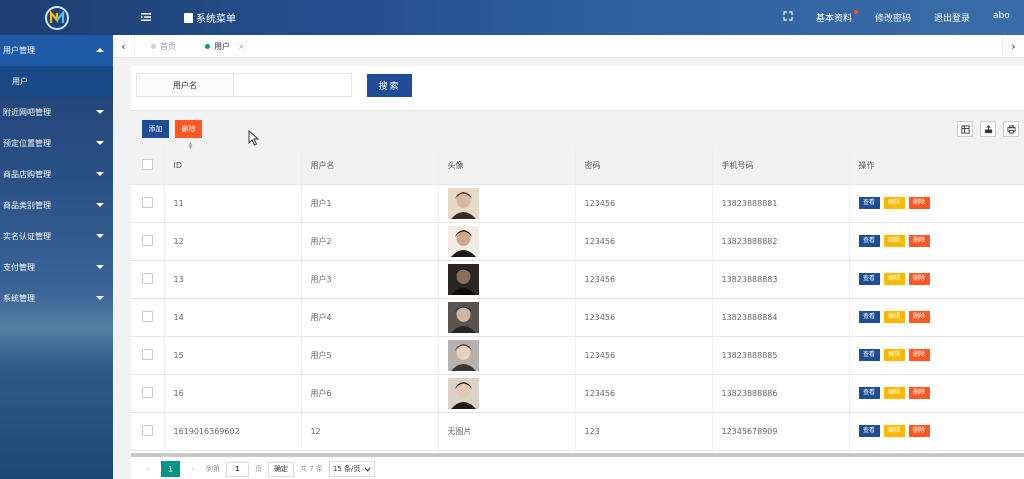 Image resolution: width=1024 pixels, height=479 pixels. I want to click on column-avatar: 头像, so click(507, 166).